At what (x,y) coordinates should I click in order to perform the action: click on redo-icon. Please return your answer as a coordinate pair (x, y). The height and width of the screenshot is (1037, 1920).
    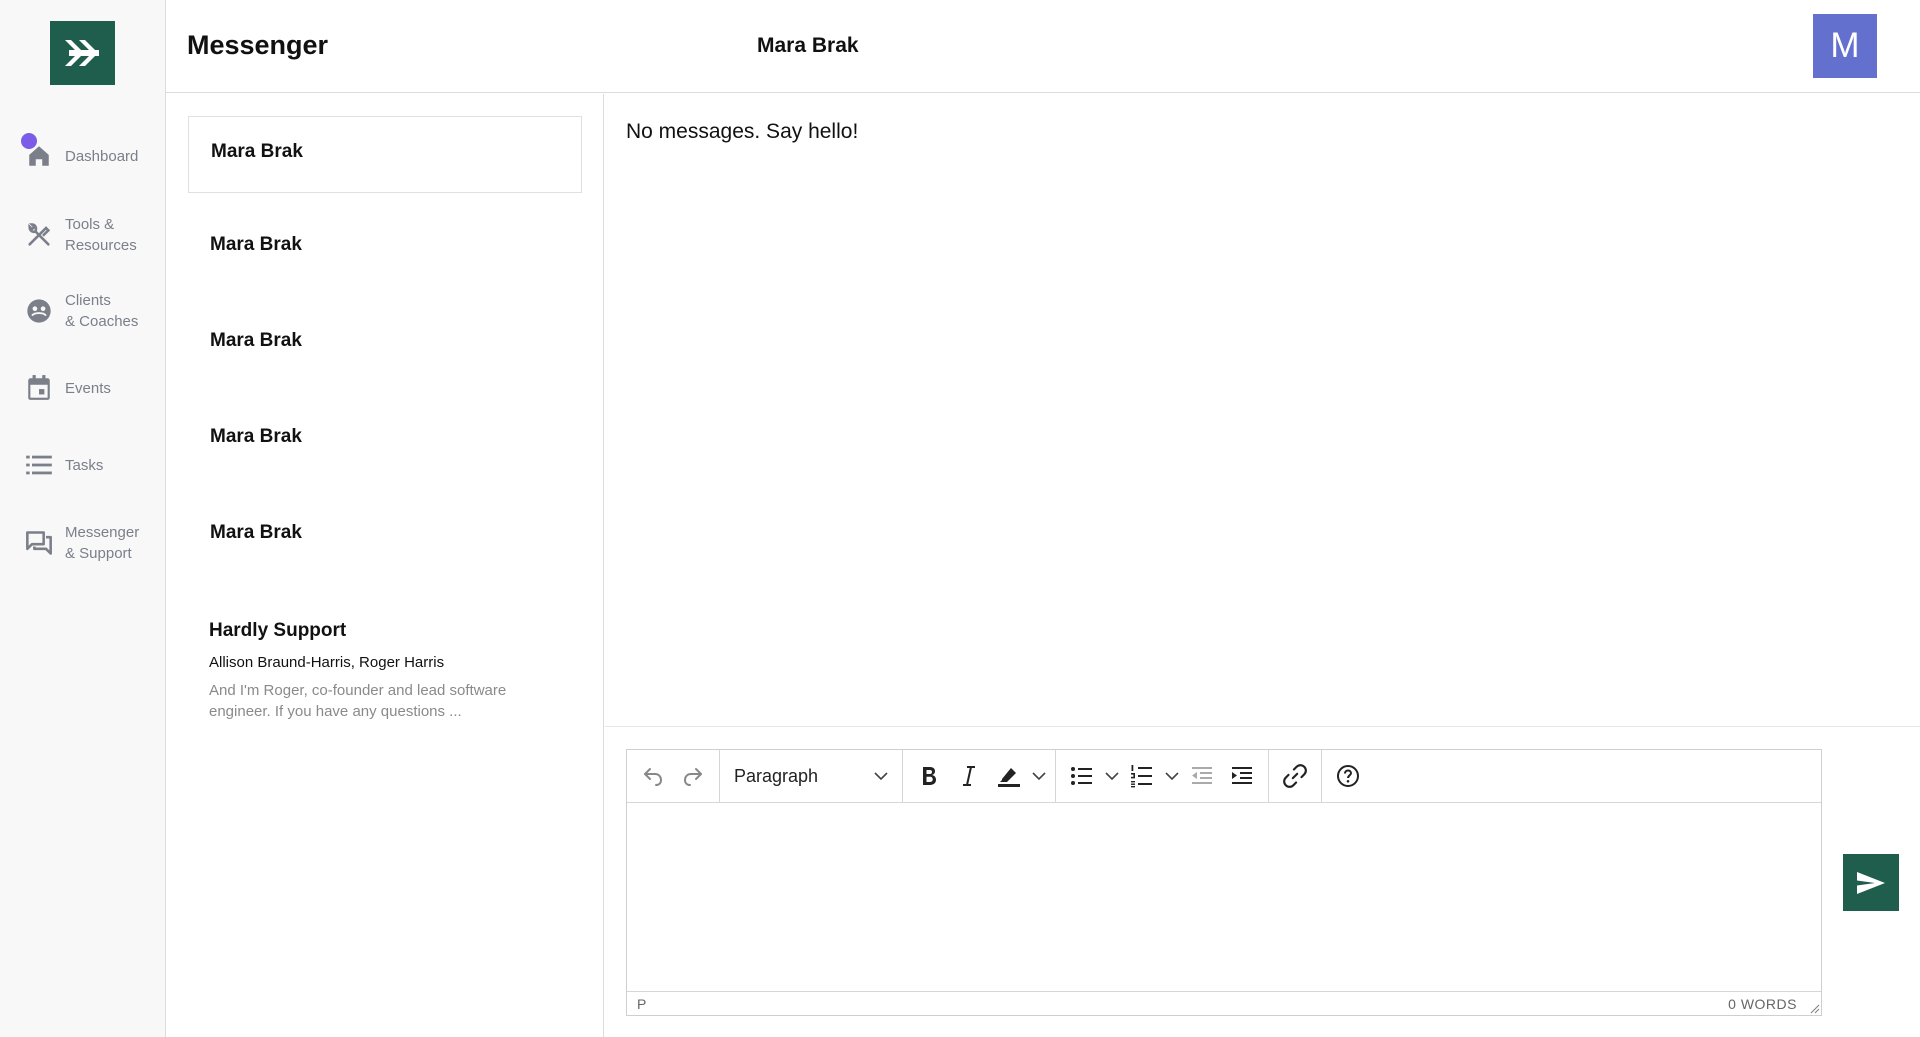
    Looking at the image, I should click on (693, 777).